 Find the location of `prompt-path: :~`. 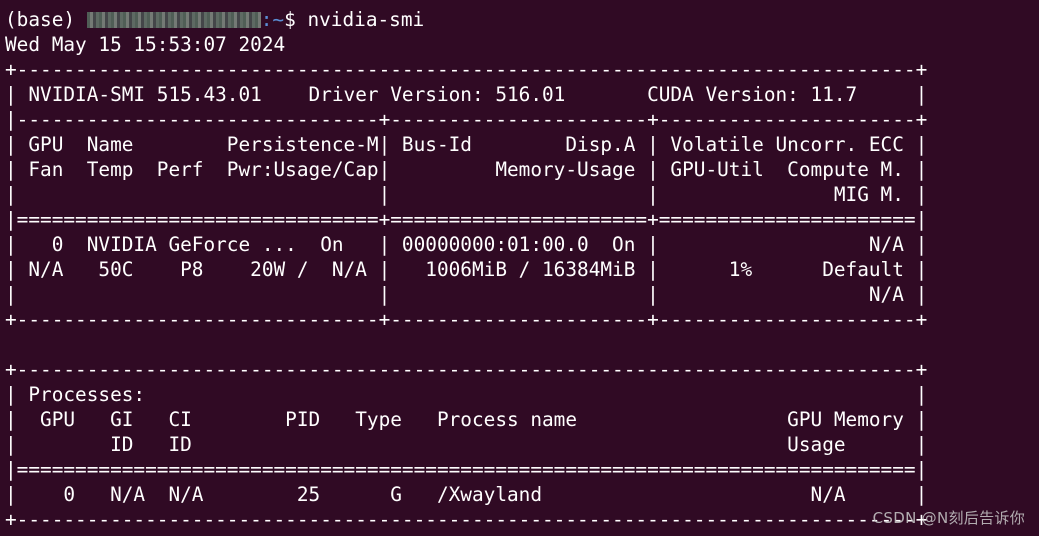

prompt-path: :~ is located at coordinates (272, 19).